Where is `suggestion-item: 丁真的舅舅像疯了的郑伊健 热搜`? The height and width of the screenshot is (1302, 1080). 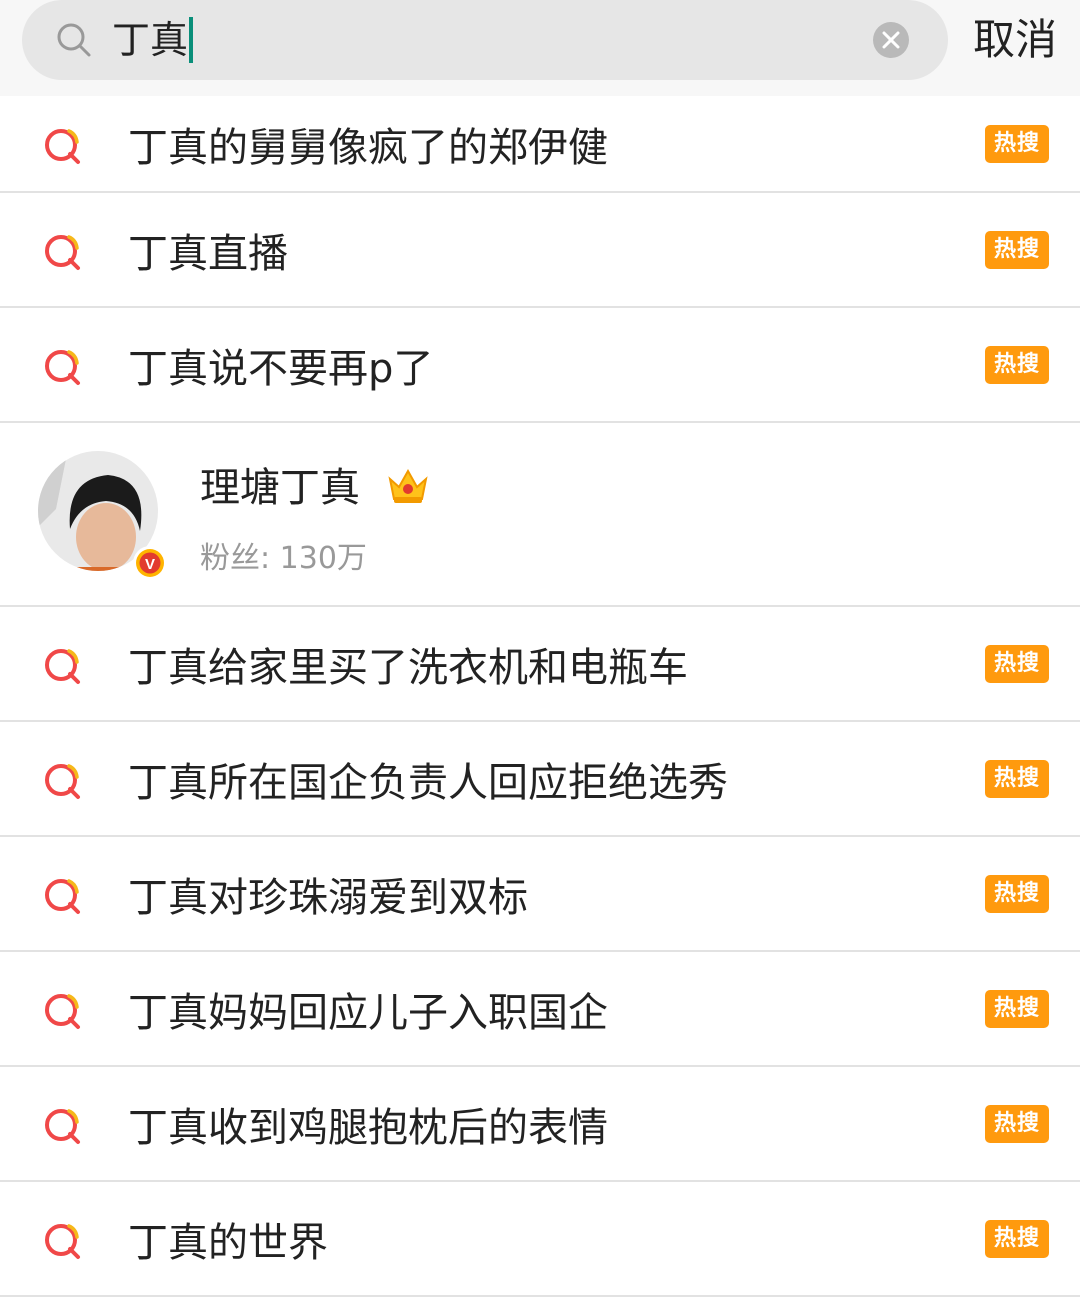 suggestion-item: 丁真的舅舅像疯了的郑伊健 热搜 is located at coordinates (540, 144).